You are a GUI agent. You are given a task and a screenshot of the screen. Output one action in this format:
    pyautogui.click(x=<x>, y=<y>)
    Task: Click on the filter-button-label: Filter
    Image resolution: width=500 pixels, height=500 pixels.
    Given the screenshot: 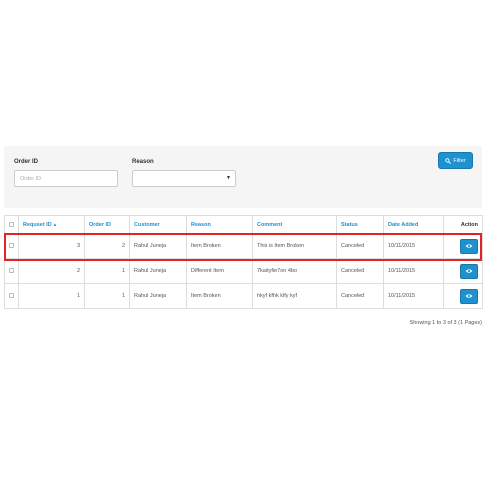 What is the action you would take?
    pyautogui.click(x=459, y=160)
    